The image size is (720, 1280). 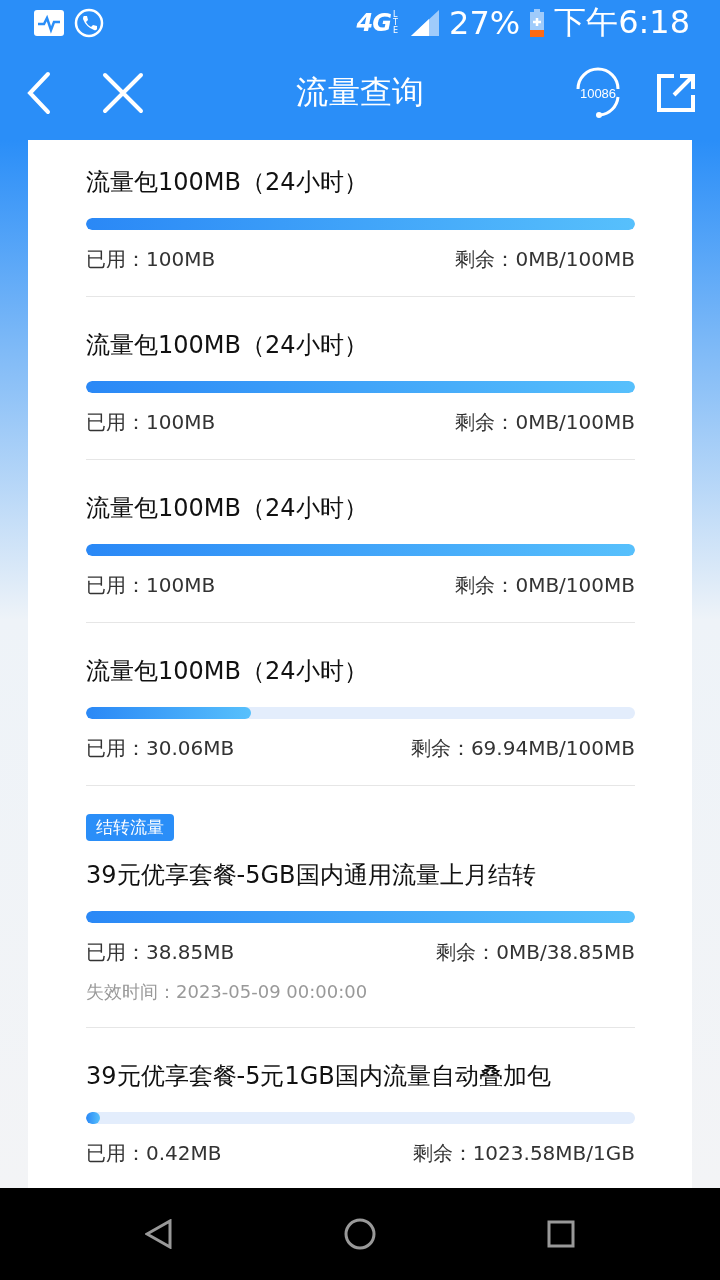 What do you see at coordinates (360, 1234) in the screenshot?
I see `home-nav-icon` at bounding box center [360, 1234].